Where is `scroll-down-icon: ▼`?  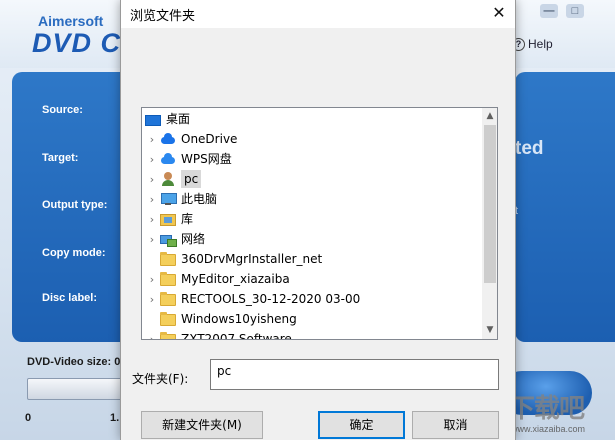 scroll-down-icon: ▼ is located at coordinates (489, 330).